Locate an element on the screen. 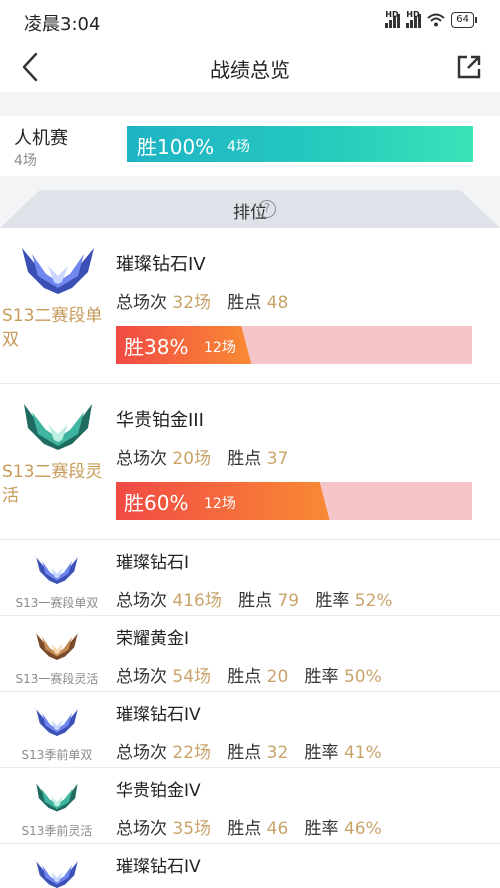 Image resolution: width=500 pixels, height=888 pixels. help-icon: ? is located at coordinates (267, 209).